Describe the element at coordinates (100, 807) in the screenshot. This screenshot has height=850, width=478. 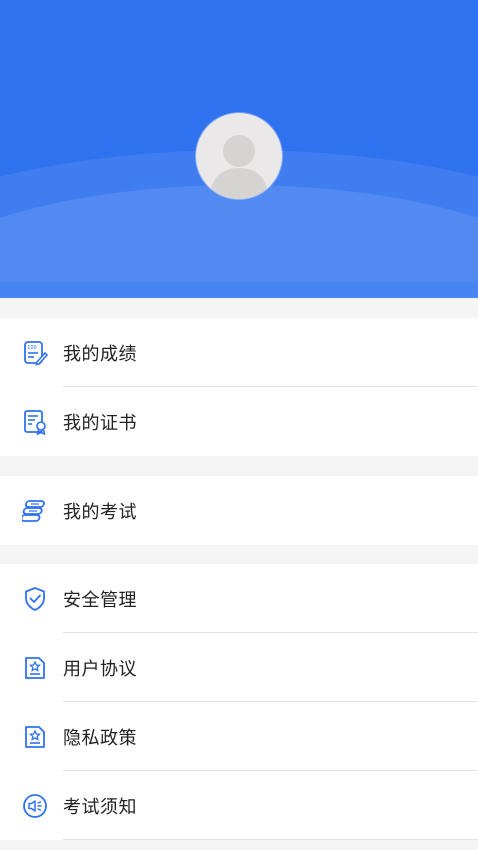
I see `menu-item-label: 考试须知` at that location.